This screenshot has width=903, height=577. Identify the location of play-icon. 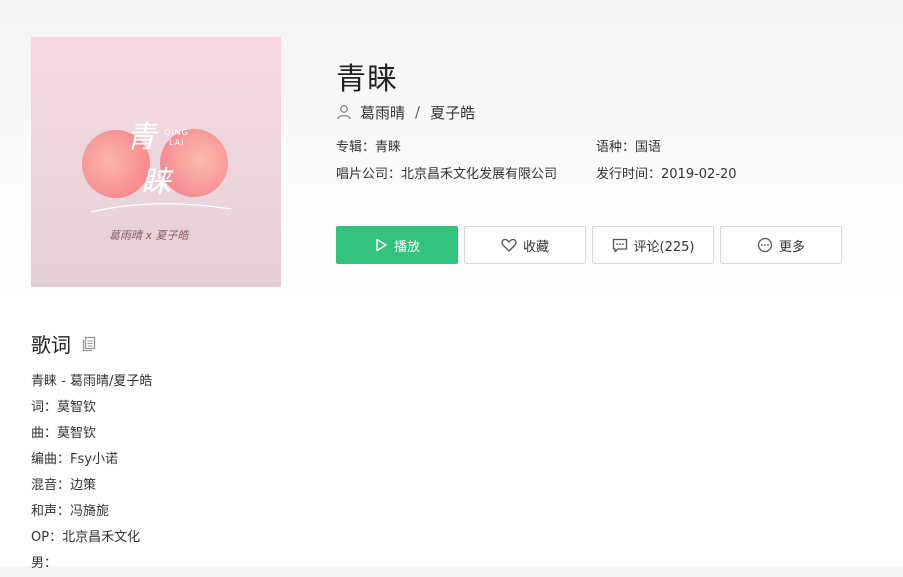
(381, 245).